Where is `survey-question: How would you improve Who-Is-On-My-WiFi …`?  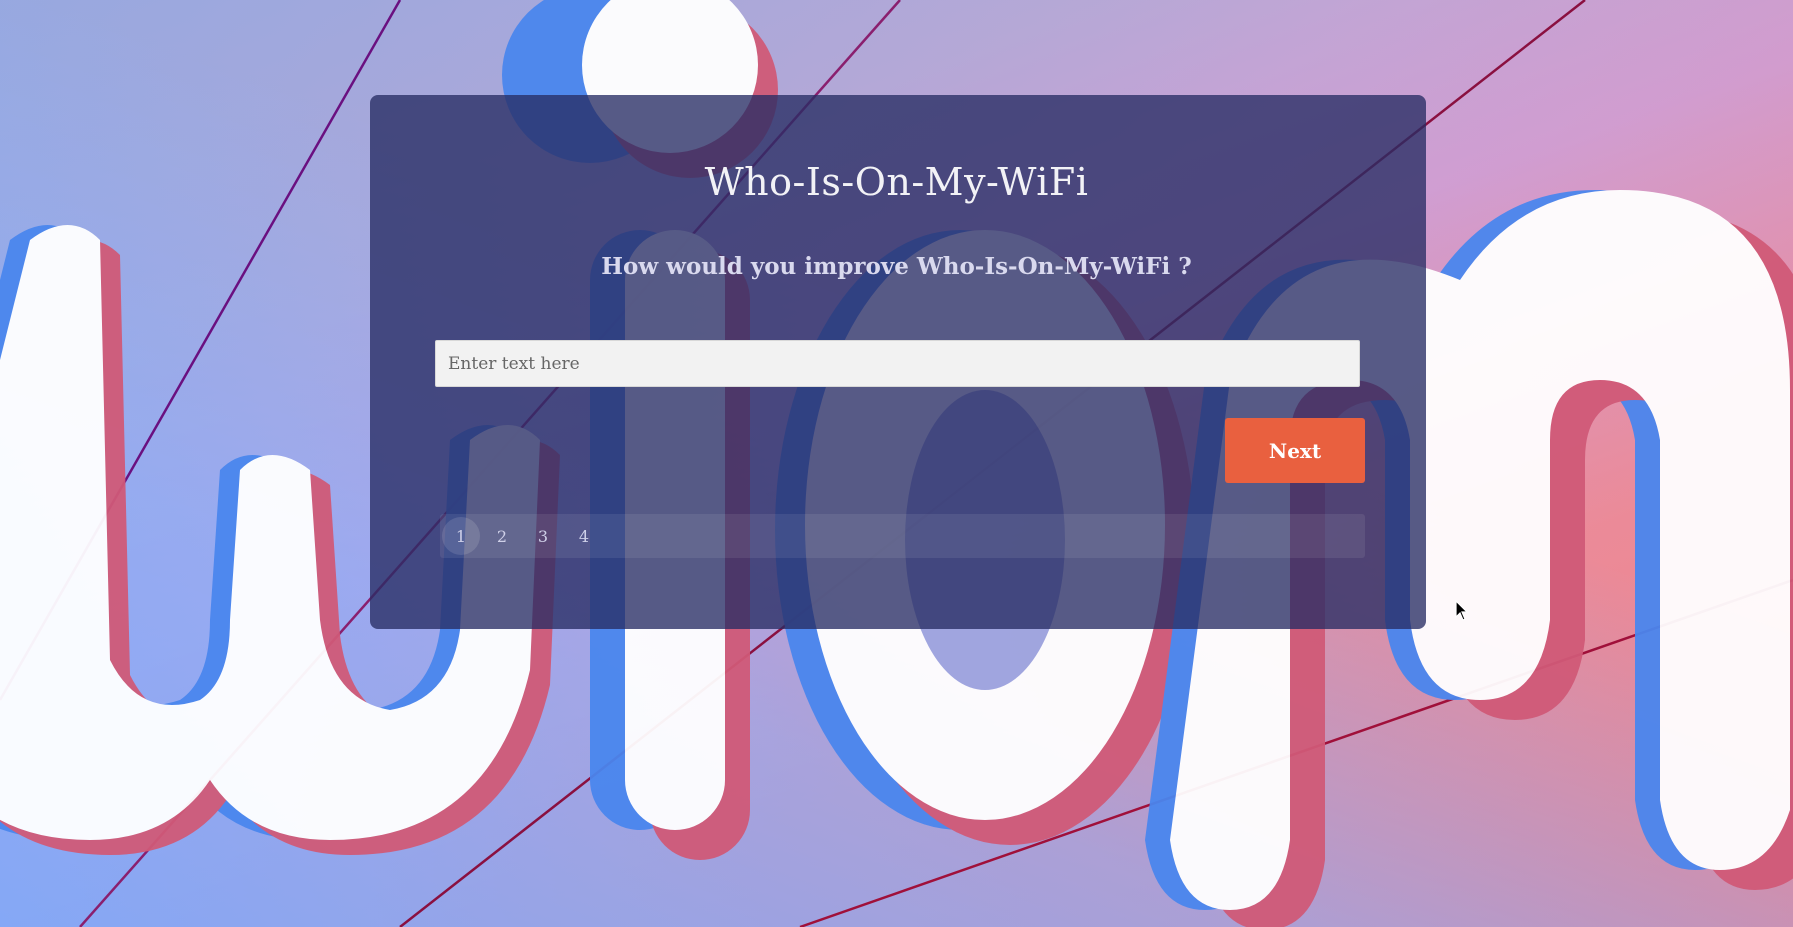
survey-question: How would you improve Who-Is-On-My-WiFi … is located at coordinates (896, 266).